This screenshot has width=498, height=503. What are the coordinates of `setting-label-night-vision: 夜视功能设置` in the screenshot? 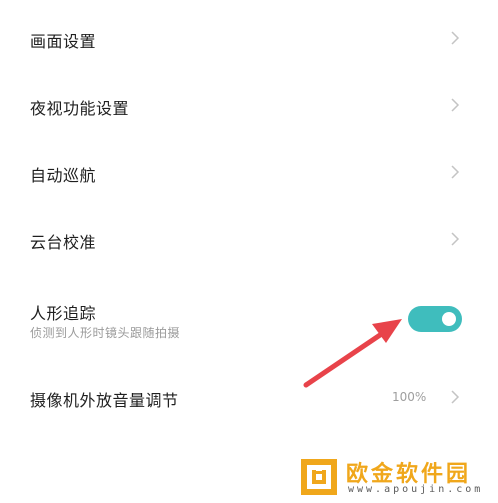 It's located at (80, 108).